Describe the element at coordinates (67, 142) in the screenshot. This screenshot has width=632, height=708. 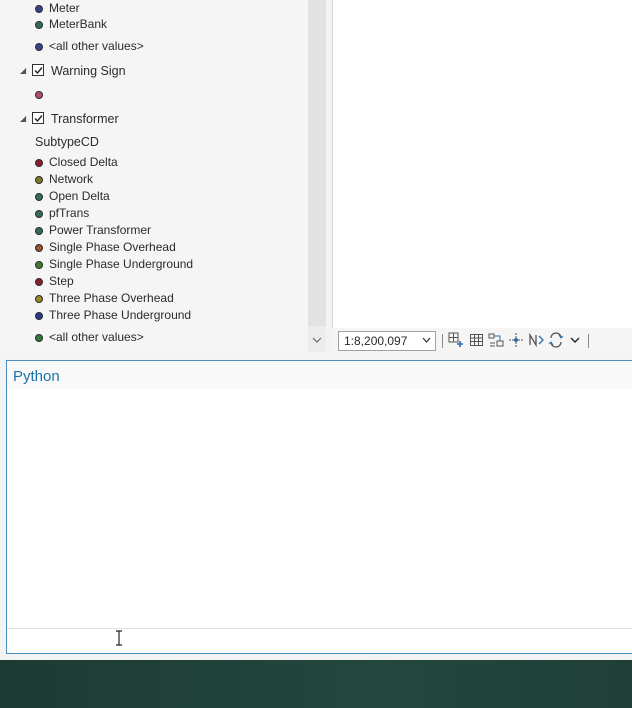
I see `field-heading: SubtypeCD` at that location.